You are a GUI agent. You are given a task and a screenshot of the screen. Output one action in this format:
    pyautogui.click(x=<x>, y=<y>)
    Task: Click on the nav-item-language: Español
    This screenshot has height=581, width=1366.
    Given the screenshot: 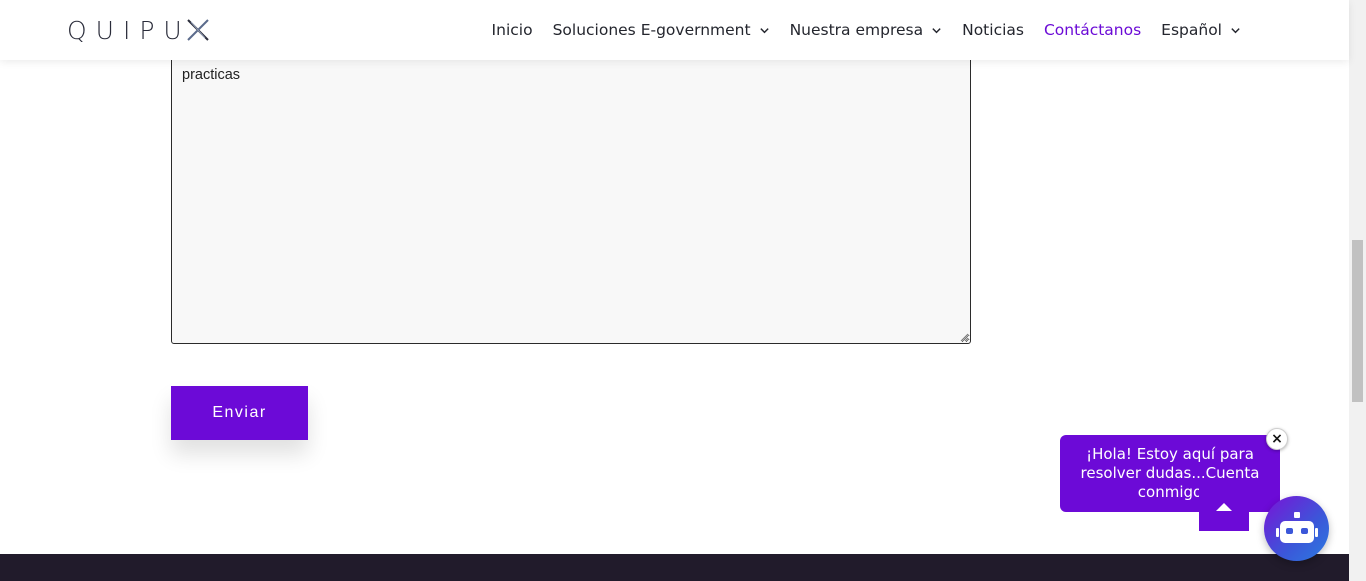 What is the action you would take?
    pyautogui.click(x=1201, y=30)
    